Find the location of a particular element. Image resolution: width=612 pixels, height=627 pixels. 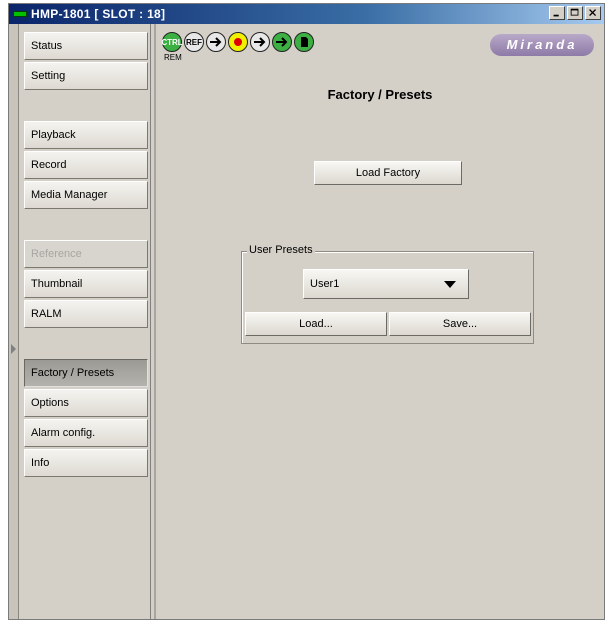

playback-arrow-icon is located at coordinates (282, 42).